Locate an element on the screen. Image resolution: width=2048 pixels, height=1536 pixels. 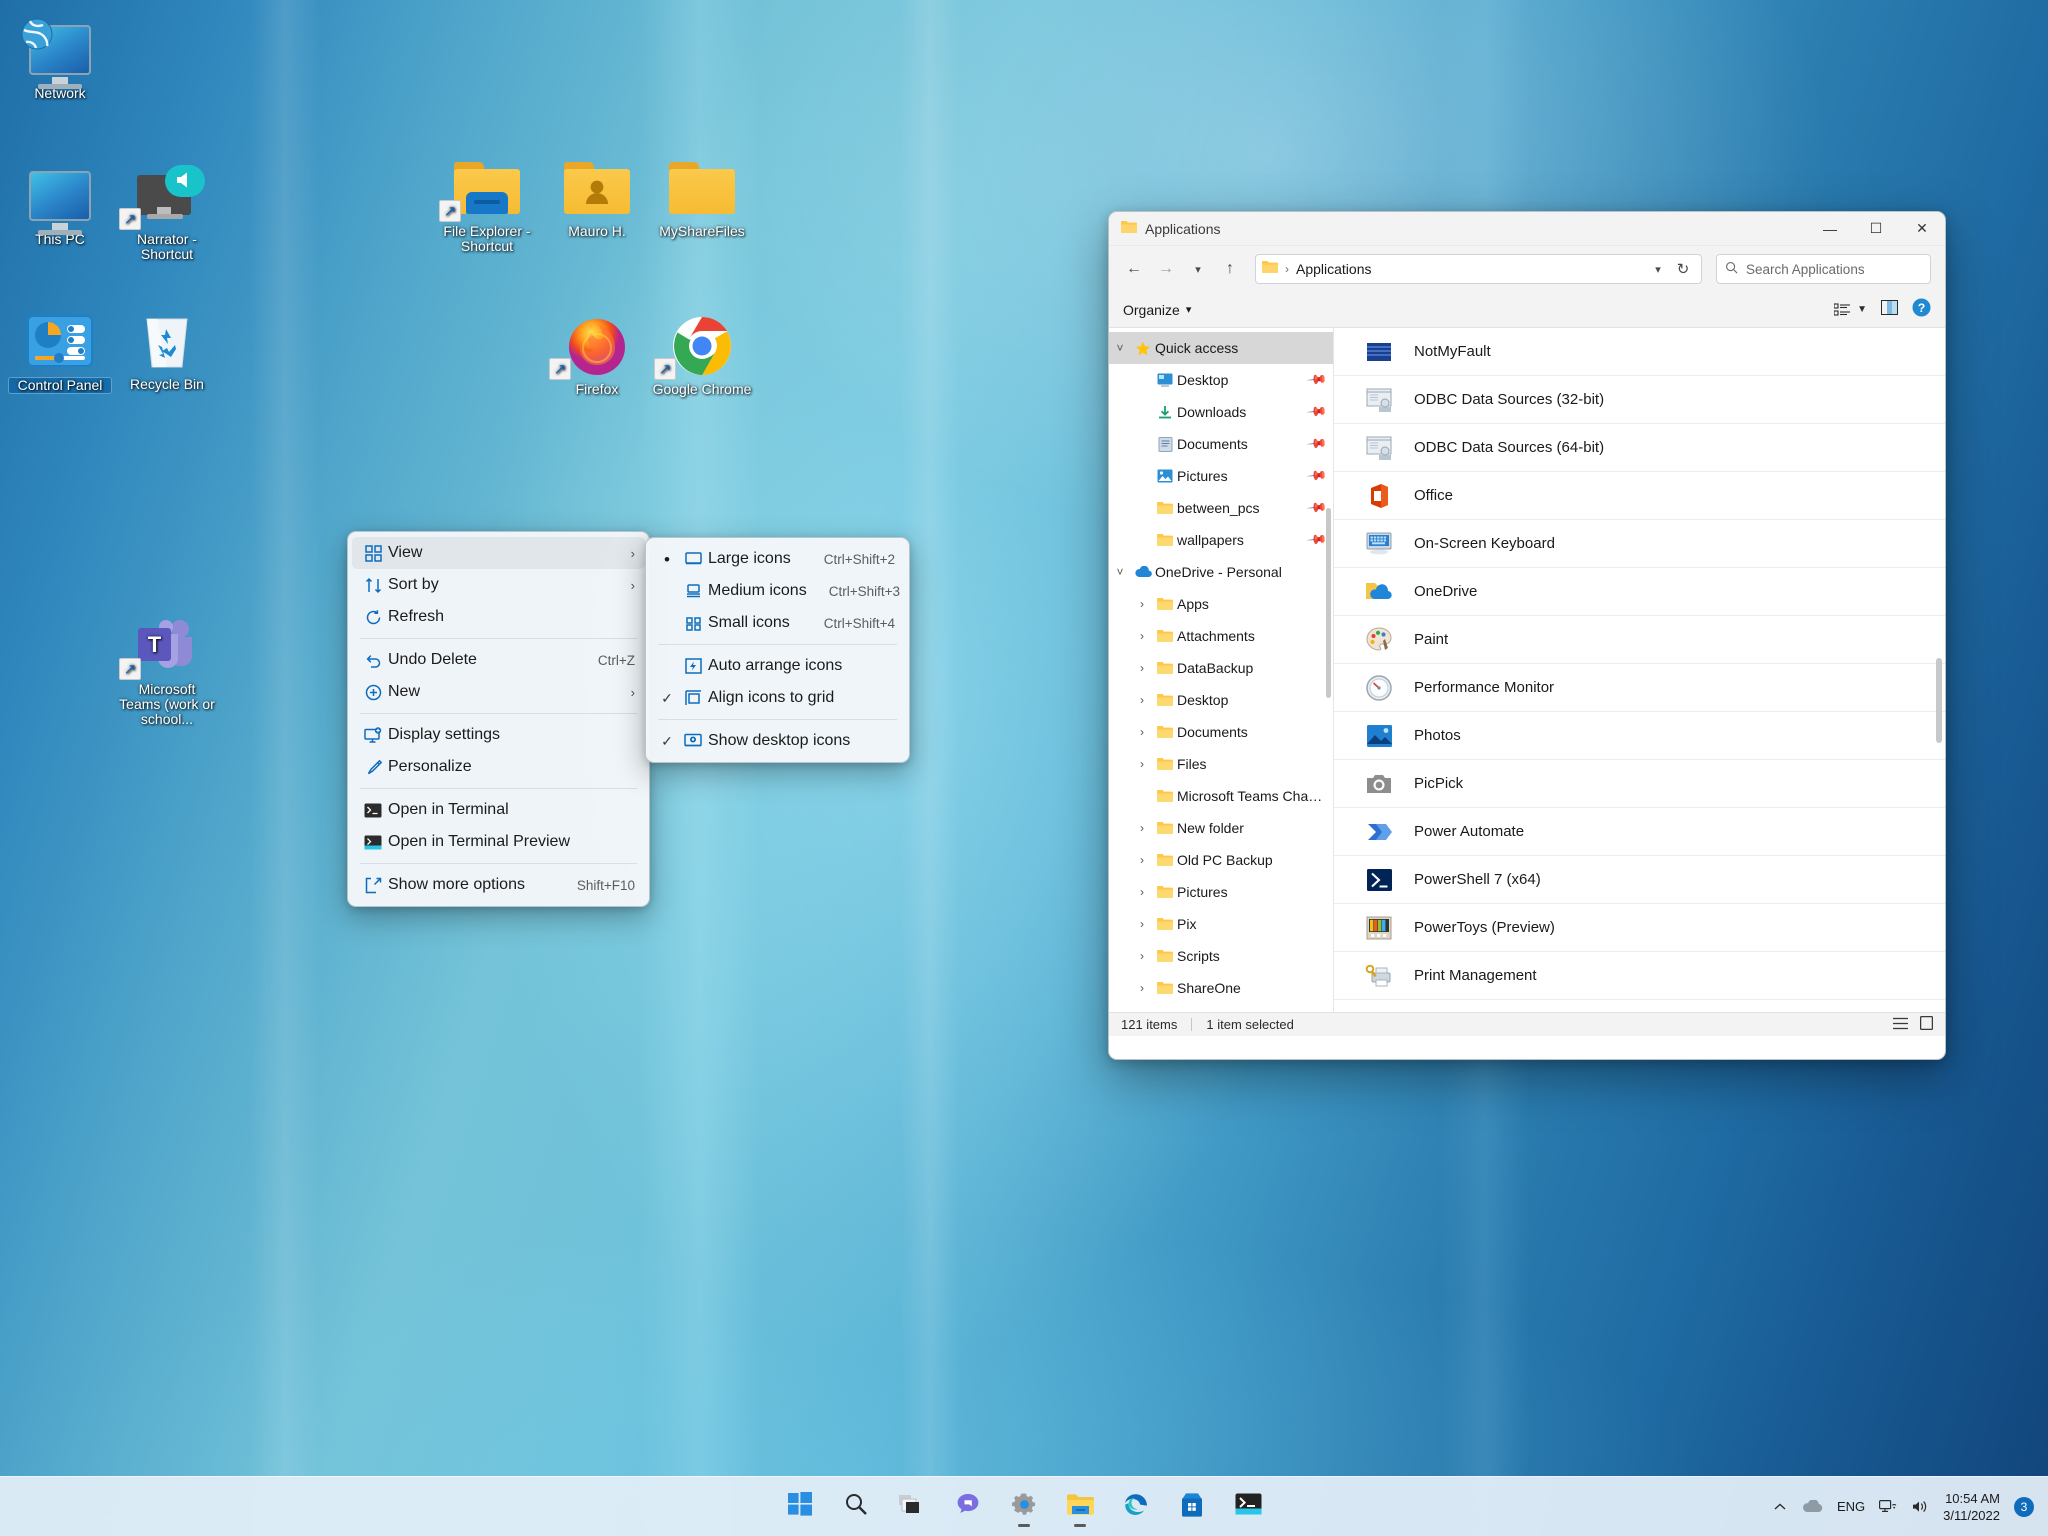
file-list-item: OneDrive is located at coordinates (1639, 592).